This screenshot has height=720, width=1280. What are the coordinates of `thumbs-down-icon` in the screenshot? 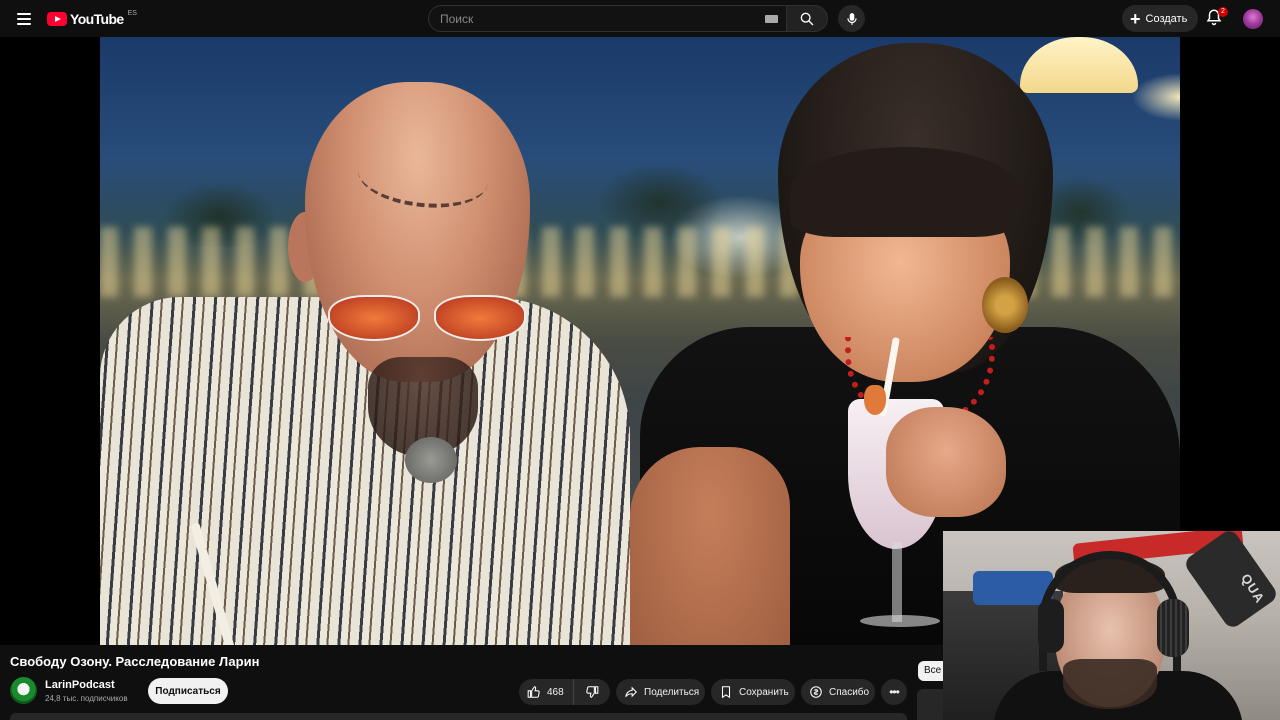 It's located at (592, 692).